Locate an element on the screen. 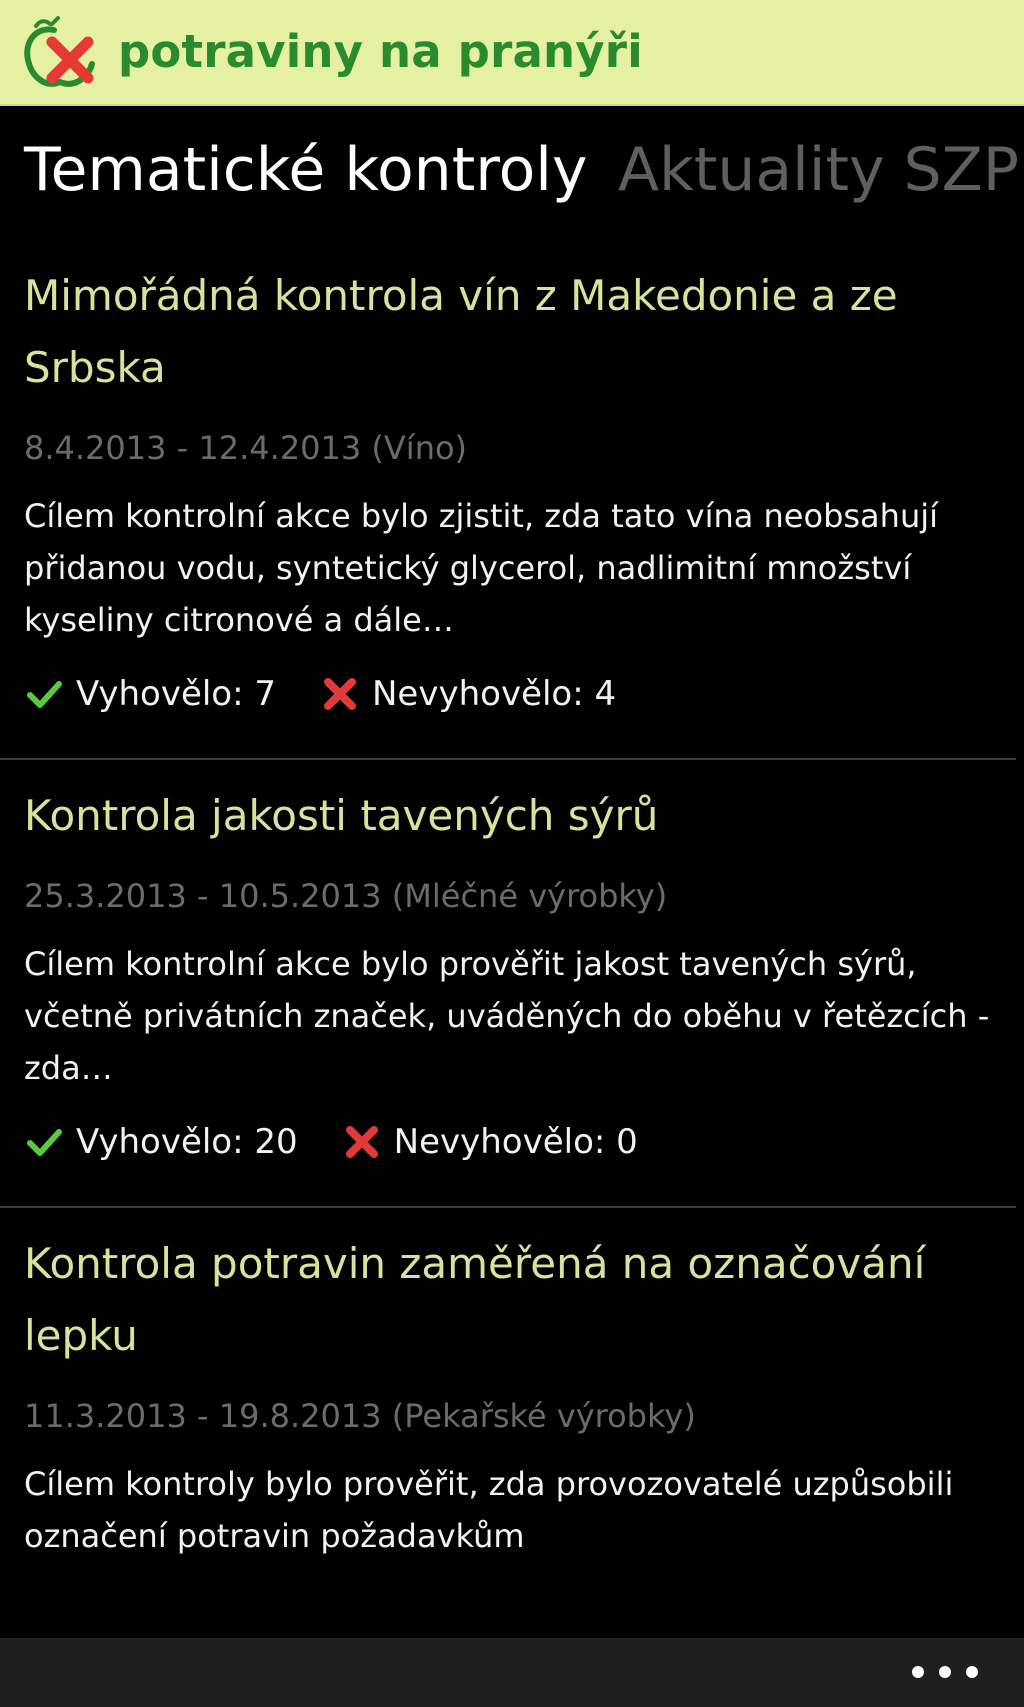  pivot-header: Tematické kontroly Aktuality SZPI is located at coordinates (512, 175).